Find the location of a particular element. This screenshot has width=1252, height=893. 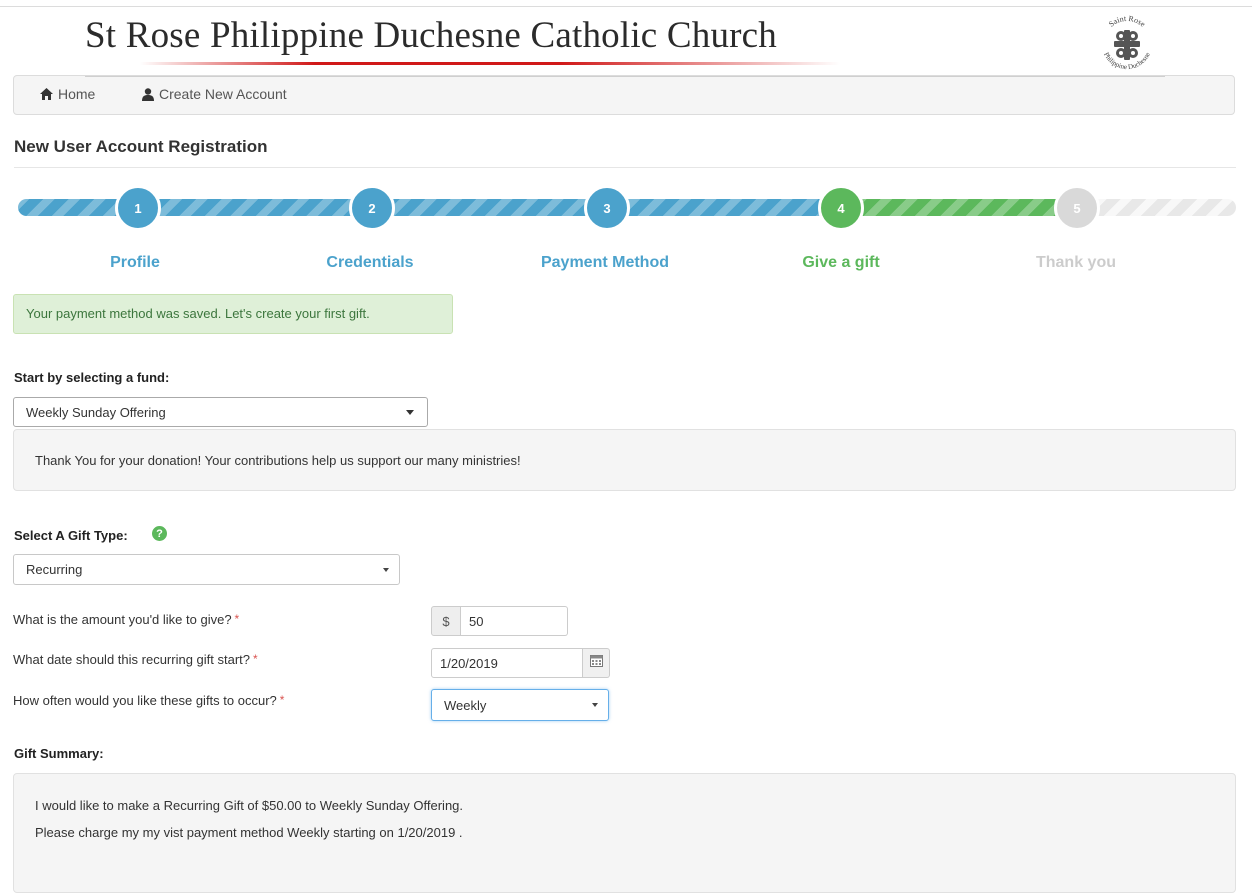

nav-create-account-link: Create New Account is located at coordinates (214, 94).